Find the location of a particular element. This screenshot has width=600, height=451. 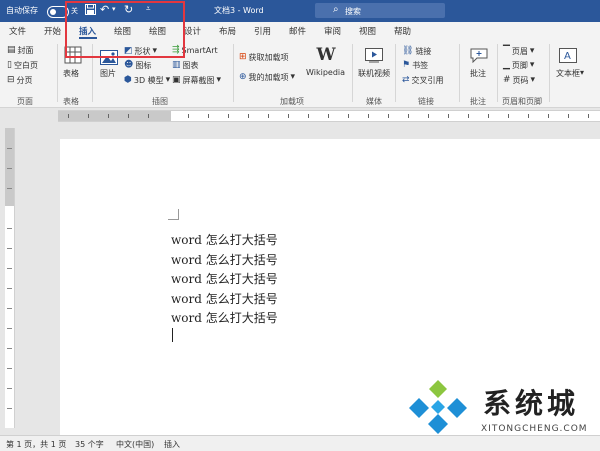

tab-mailings: 邮件 is located at coordinates (297, 31).